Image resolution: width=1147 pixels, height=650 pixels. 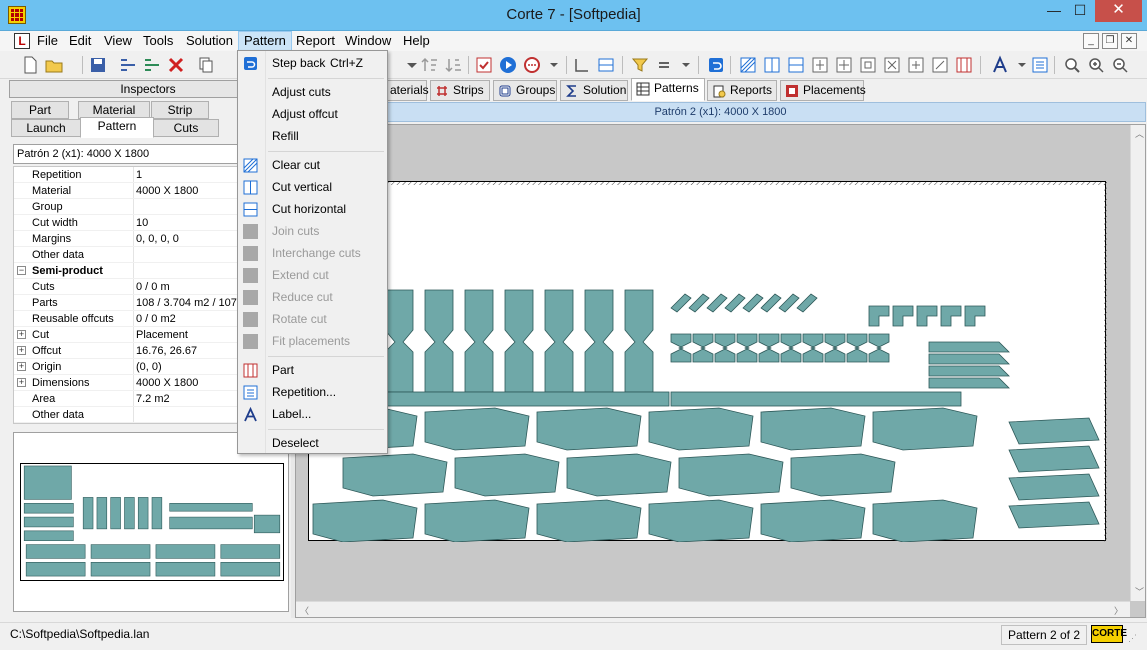 What do you see at coordinates (158, 41) in the screenshot?
I see `menu-tools: Tools` at bounding box center [158, 41].